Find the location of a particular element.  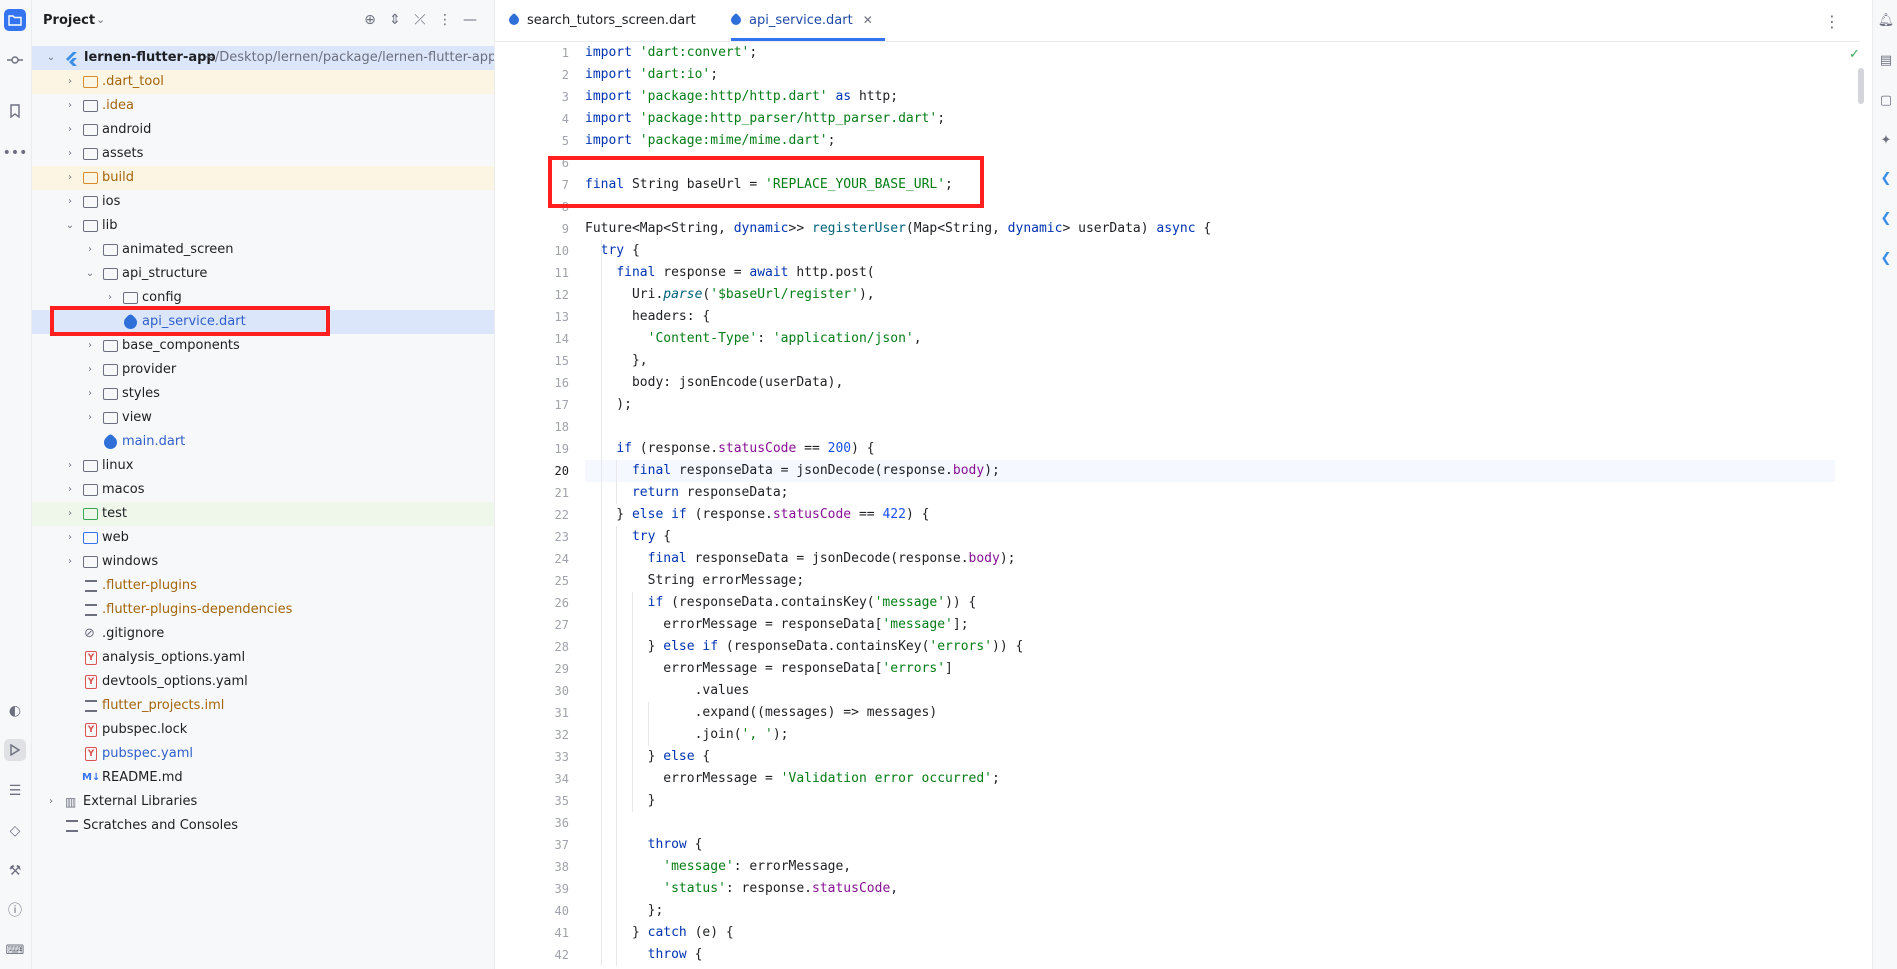

flutter-inspector-icon: ◐ is located at coordinates (15, 711).